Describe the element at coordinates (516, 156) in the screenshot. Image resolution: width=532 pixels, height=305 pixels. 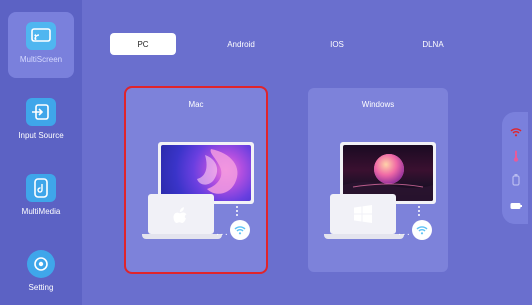
I see `thermometer-icon` at that location.